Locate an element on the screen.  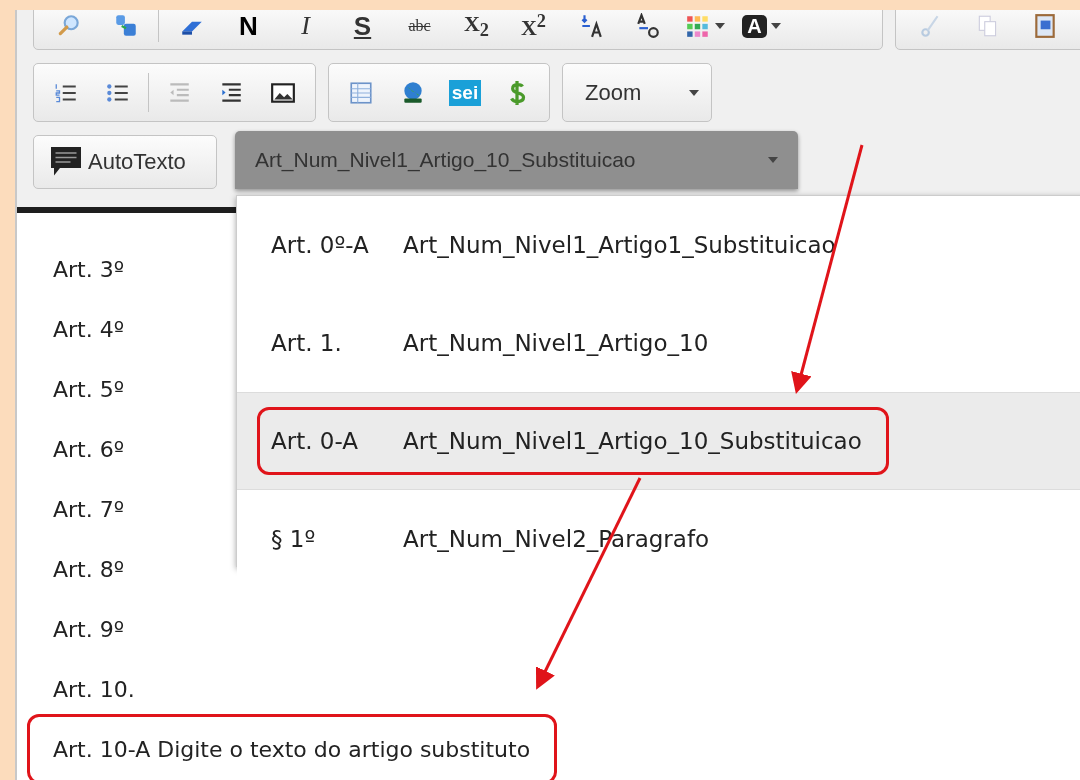
text-color-swatch: A is located at coordinates (754, 26).